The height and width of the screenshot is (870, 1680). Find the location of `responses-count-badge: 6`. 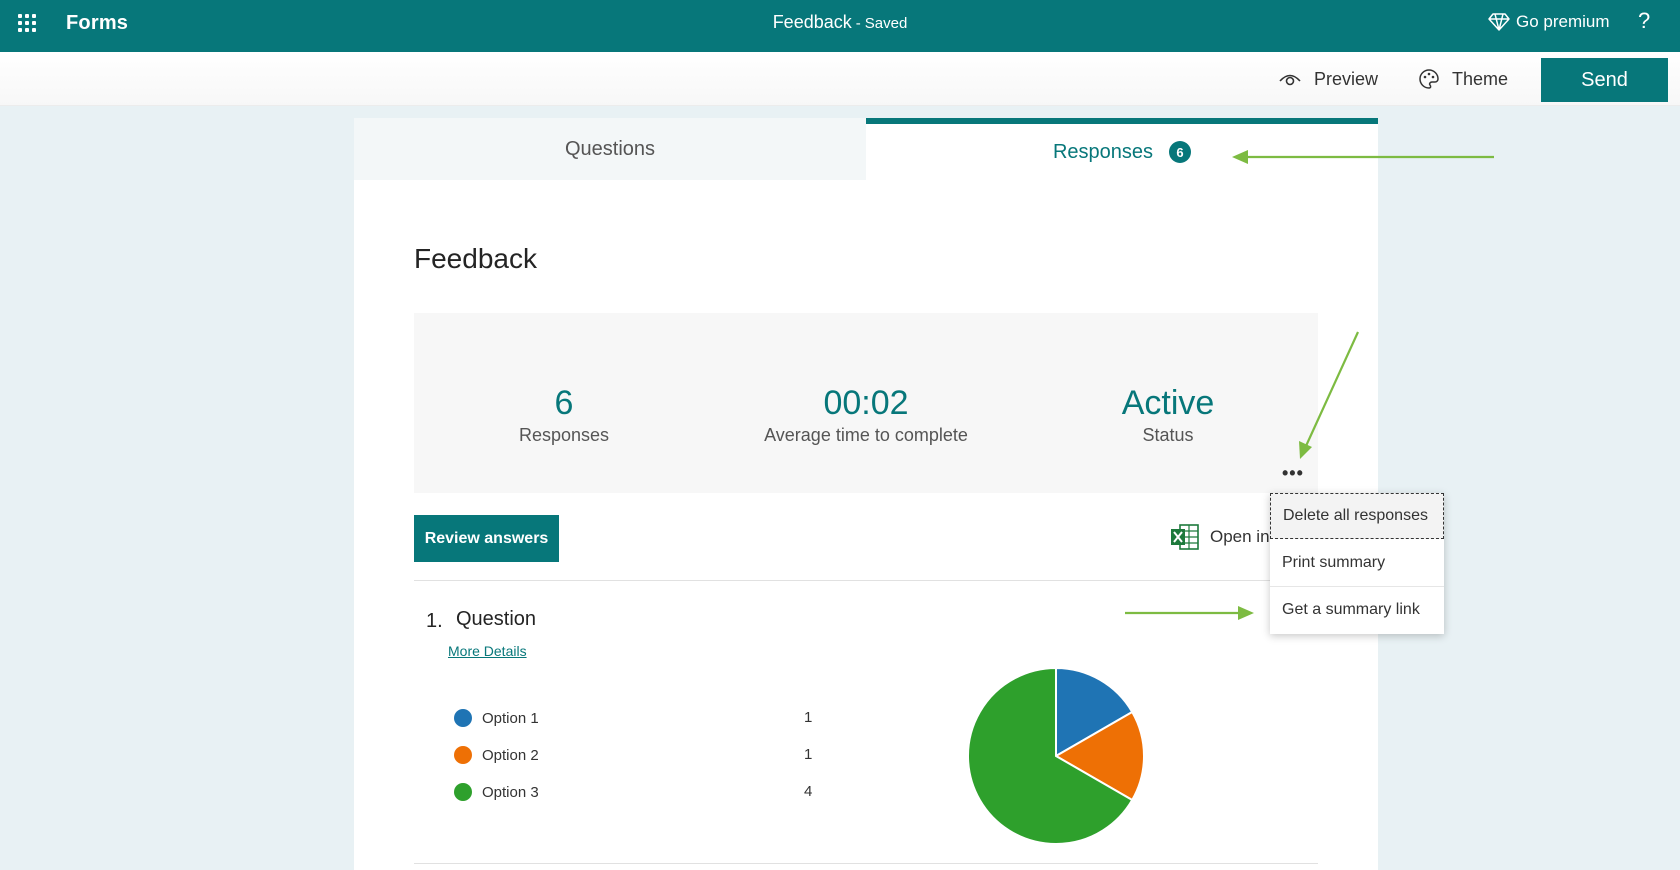

responses-count-badge: 6 is located at coordinates (1180, 152).